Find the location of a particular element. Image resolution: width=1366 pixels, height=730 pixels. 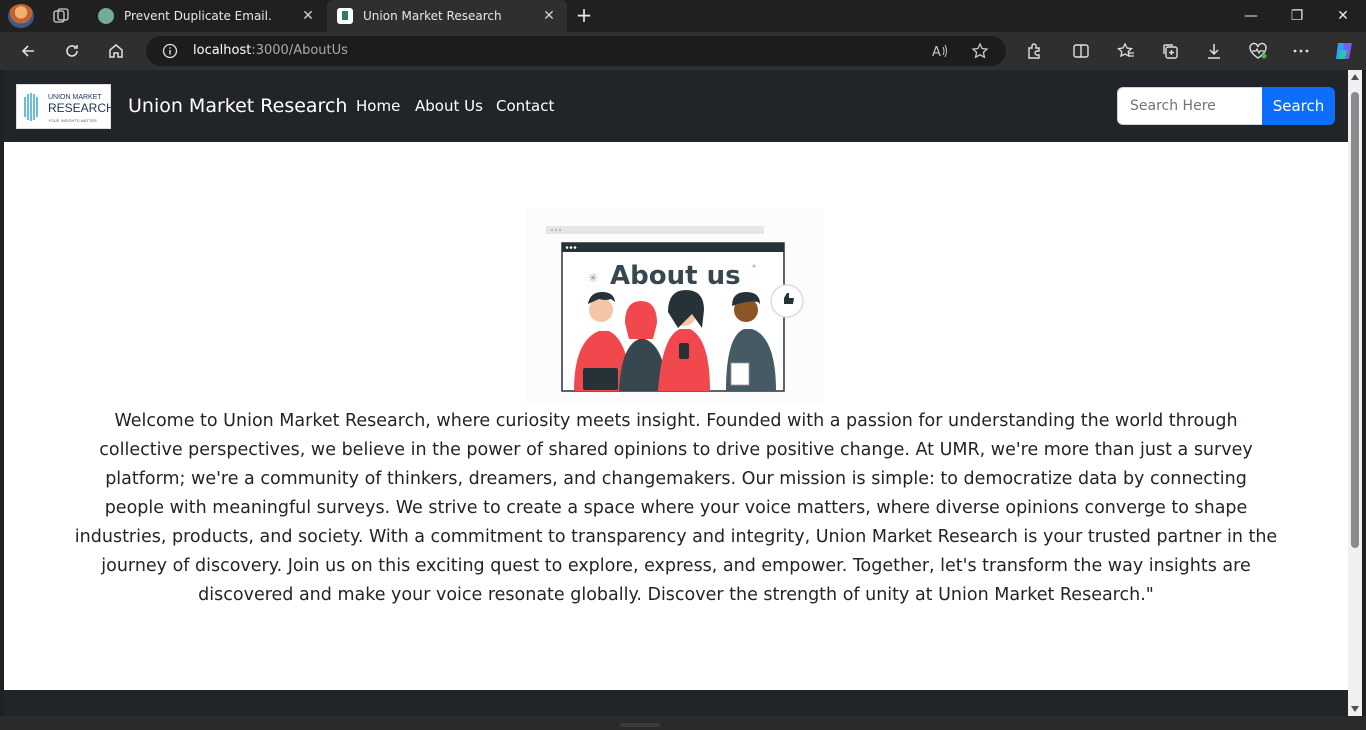

browser-toolbar: localhost:3000/AboutUs A is located at coordinates (683, 51).